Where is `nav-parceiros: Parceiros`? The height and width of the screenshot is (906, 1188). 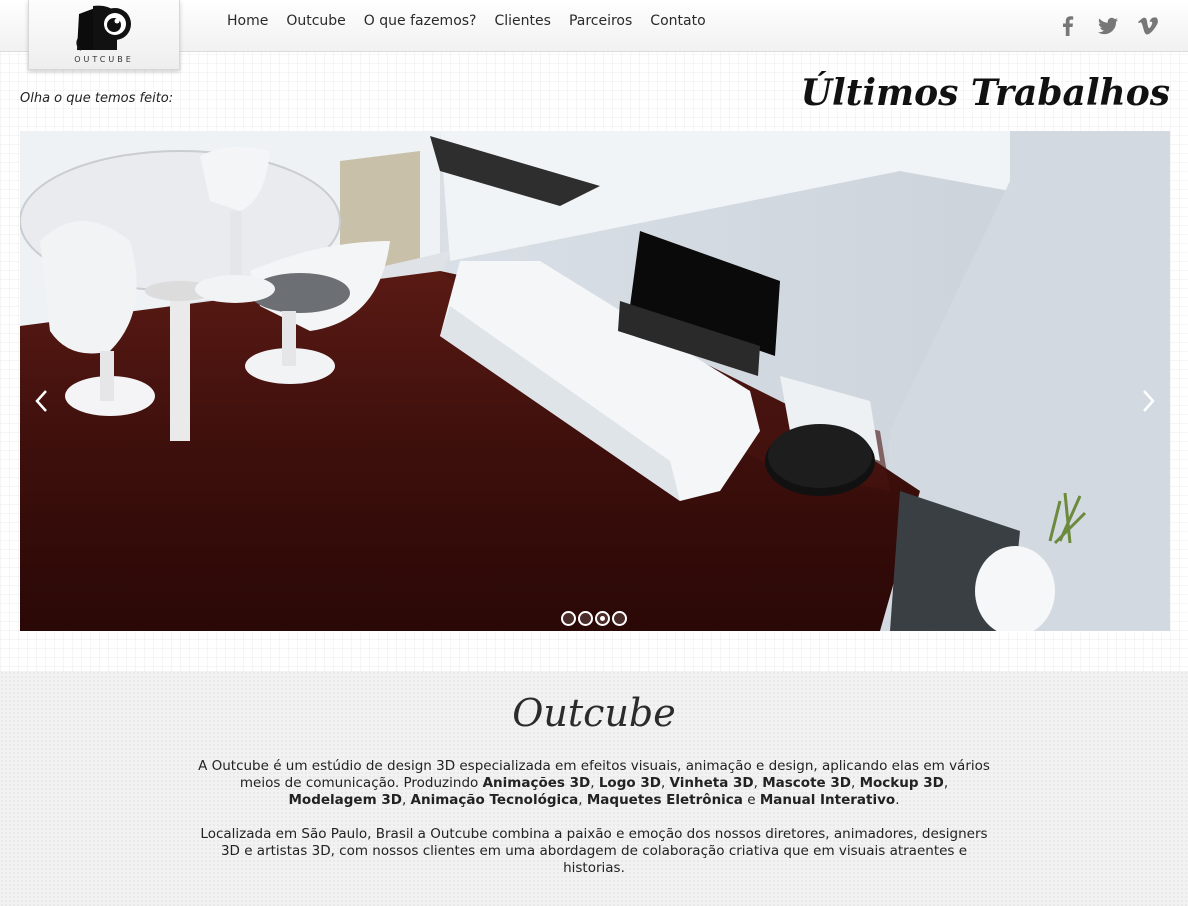
nav-parceiros: Parceiros is located at coordinates (600, 21).